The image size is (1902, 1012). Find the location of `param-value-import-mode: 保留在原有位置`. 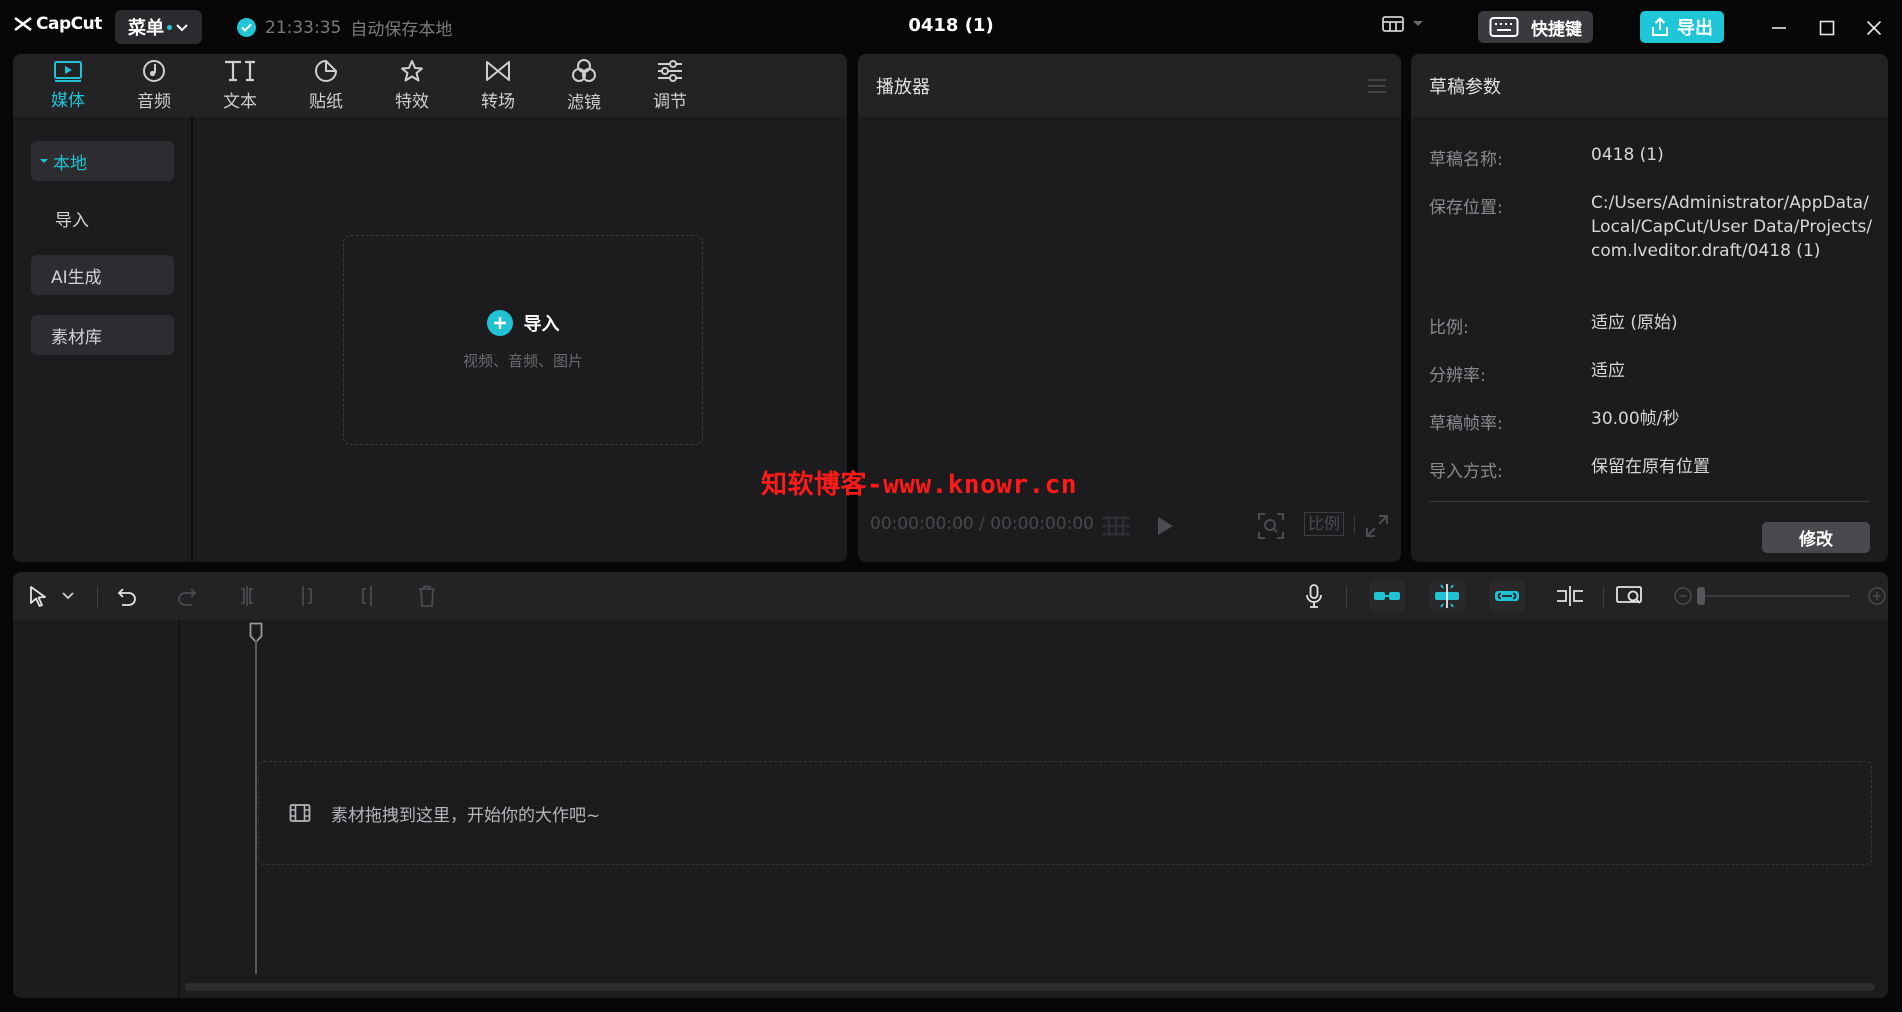

param-value-import-mode: 保留在原有位置 is located at coordinates (1650, 467).